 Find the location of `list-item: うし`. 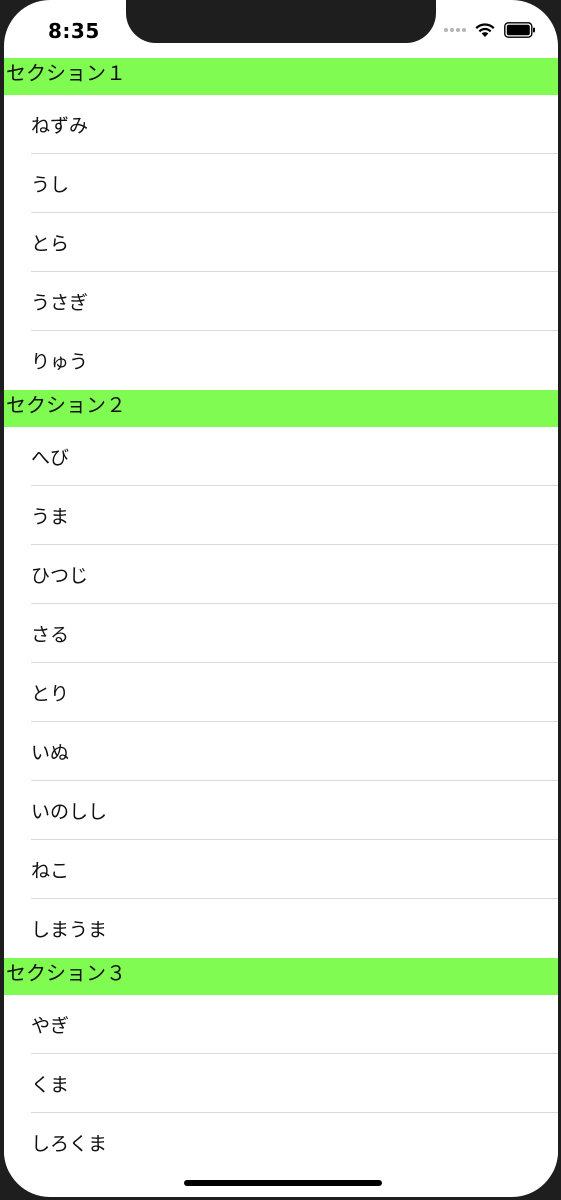

list-item: うし is located at coordinates (281, 183).